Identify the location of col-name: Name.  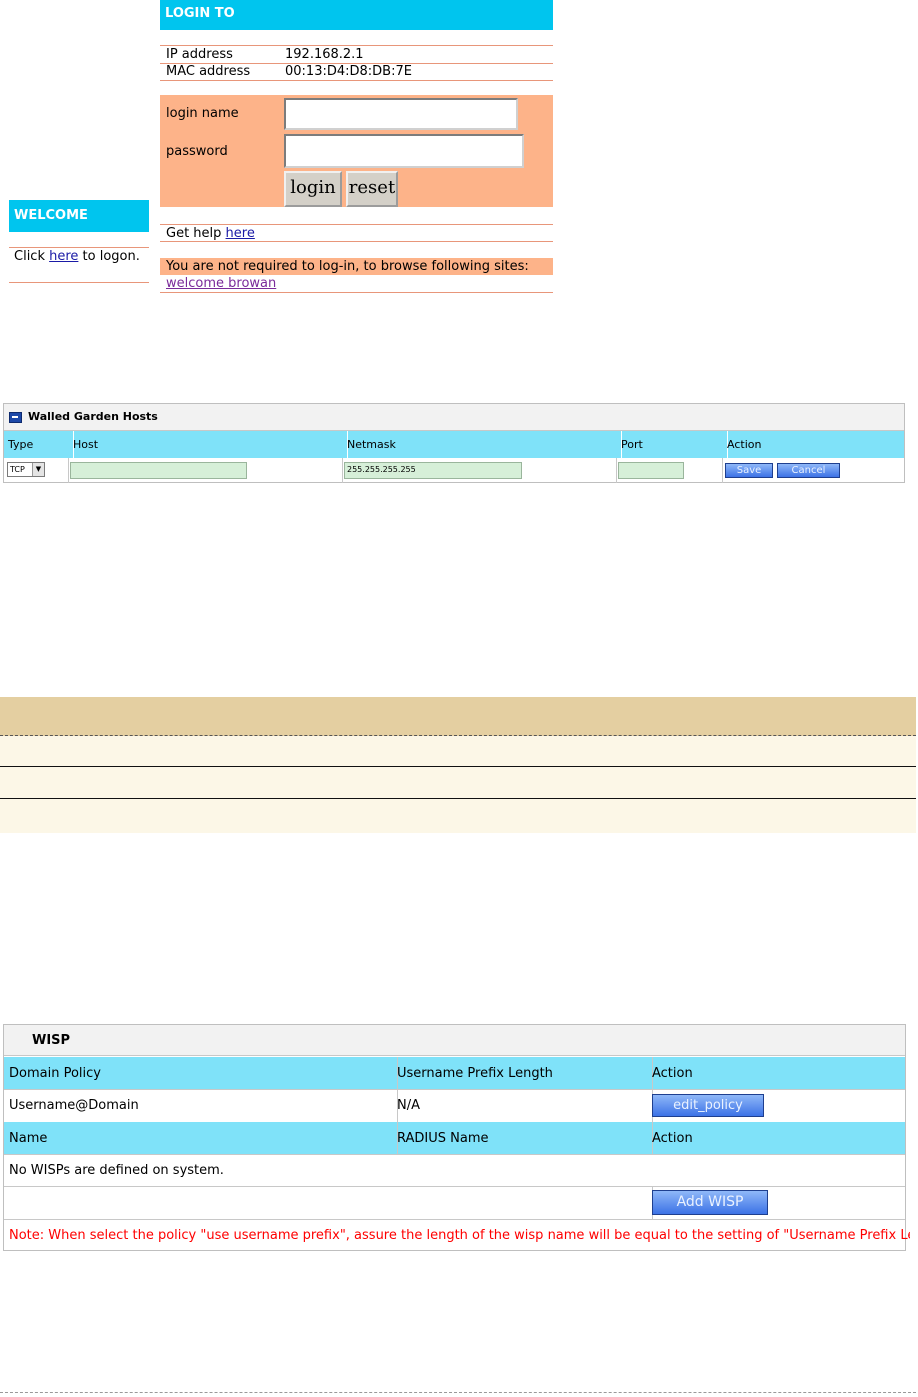
(201, 1138).